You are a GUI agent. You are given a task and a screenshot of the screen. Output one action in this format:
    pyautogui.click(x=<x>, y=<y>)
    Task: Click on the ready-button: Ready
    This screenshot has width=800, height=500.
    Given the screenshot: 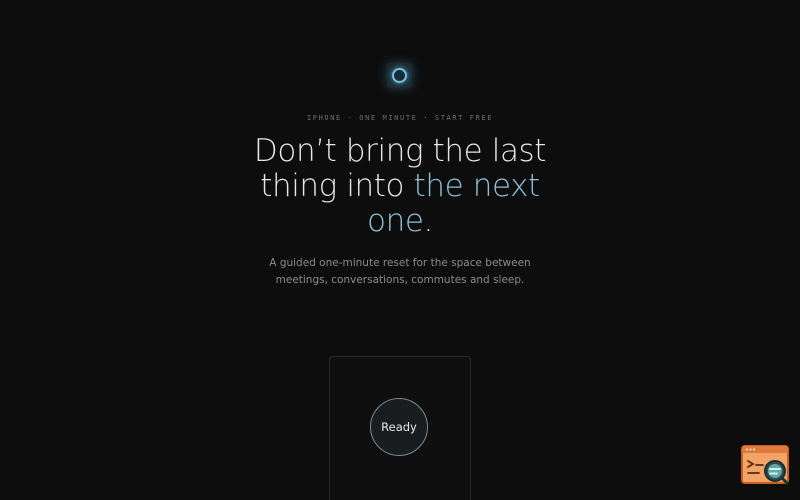 What is the action you would take?
    pyautogui.click(x=399, y=427)
    